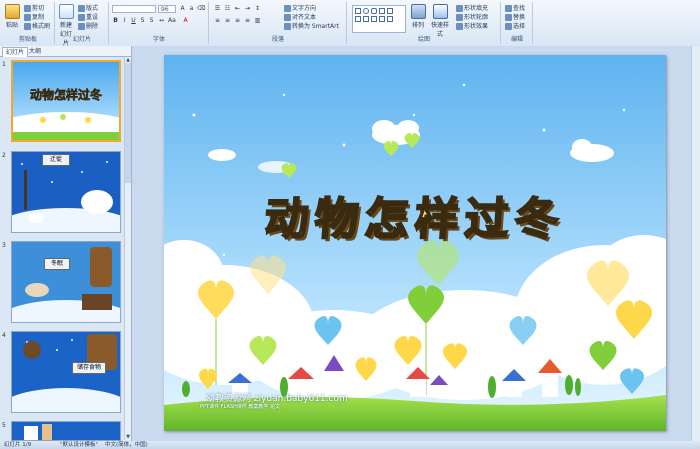  I want to click on paste-button: 粘贴, so click(12, 16).